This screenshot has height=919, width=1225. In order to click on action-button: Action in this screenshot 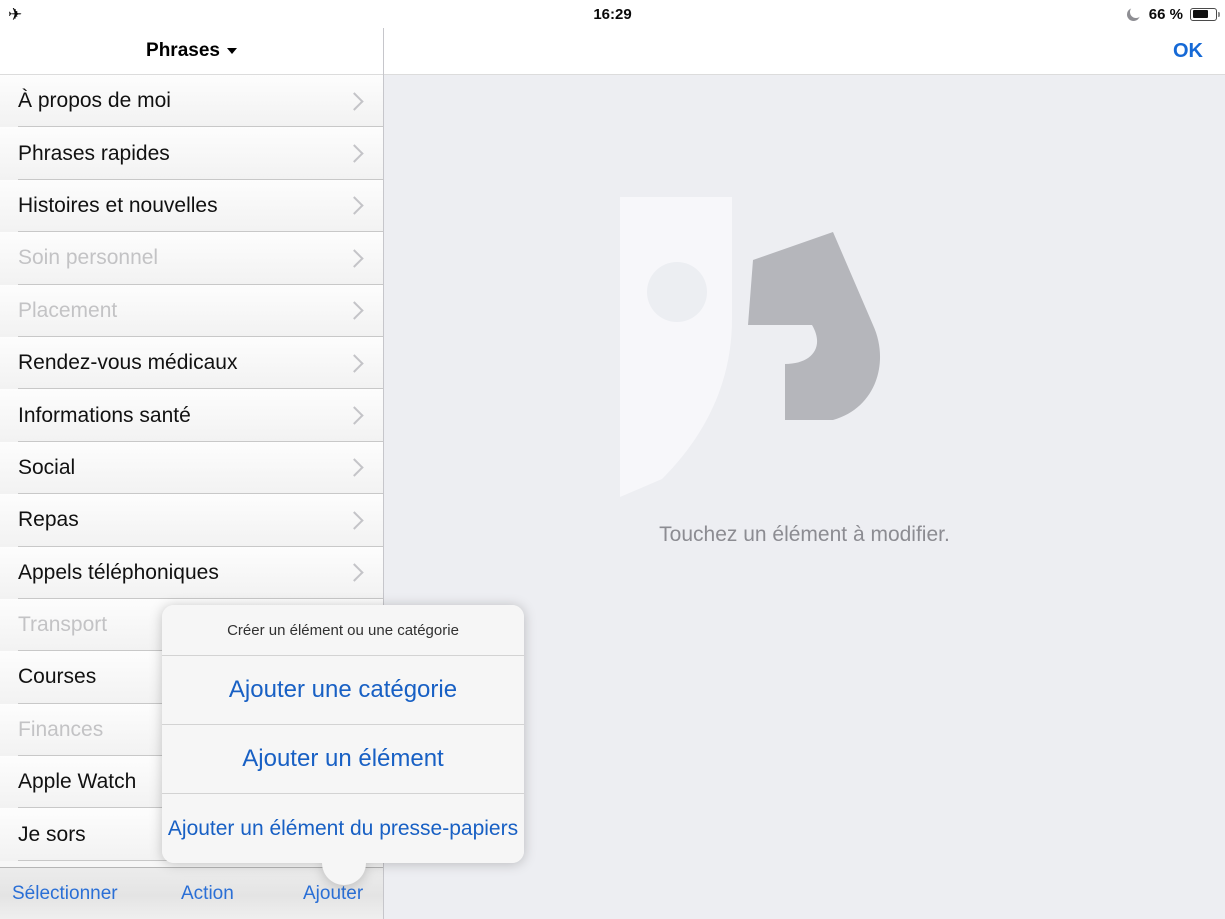, I will do `click(207, 894)`.